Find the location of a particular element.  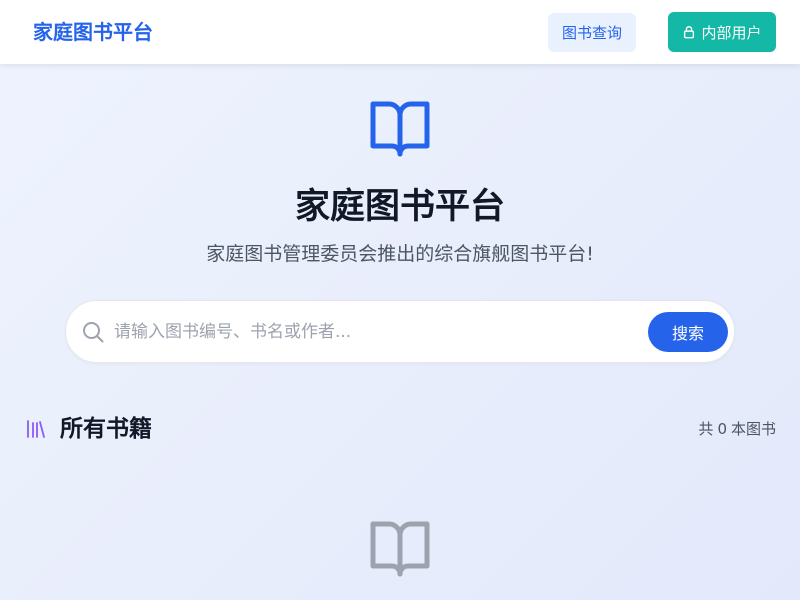

library-icon is located at coordinates (36, 429).